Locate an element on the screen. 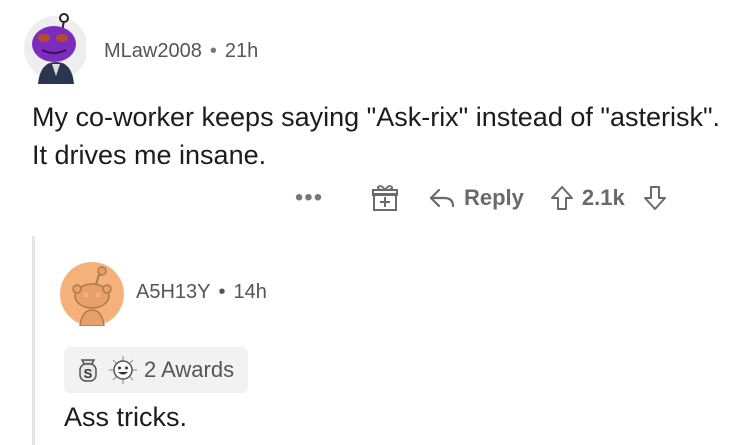 This screenshot has width=750, height=445. awards-badge: S 2 Awards is located at coordinates (156, 370).